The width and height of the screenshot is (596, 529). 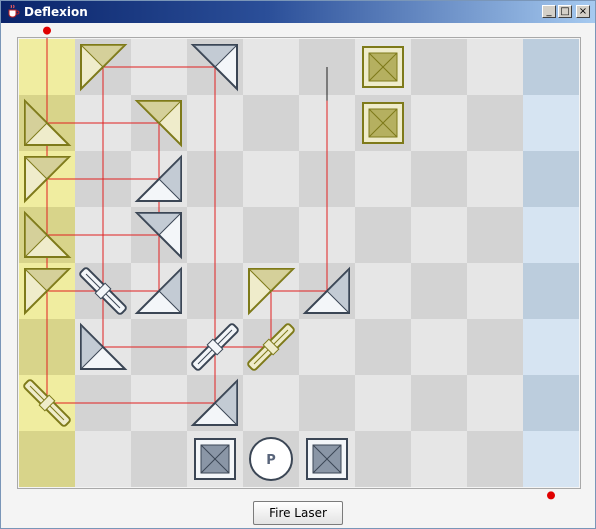 I want to click on title-bar: Deflexion _ □ ×, so click(x=298, y=12).